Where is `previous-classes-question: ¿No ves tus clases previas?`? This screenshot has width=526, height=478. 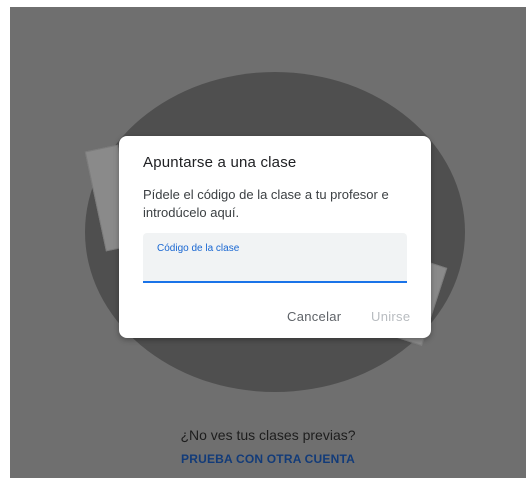 previous-classes-question: ¿No ves tus clases previas? is located at coordinates (268, 435).